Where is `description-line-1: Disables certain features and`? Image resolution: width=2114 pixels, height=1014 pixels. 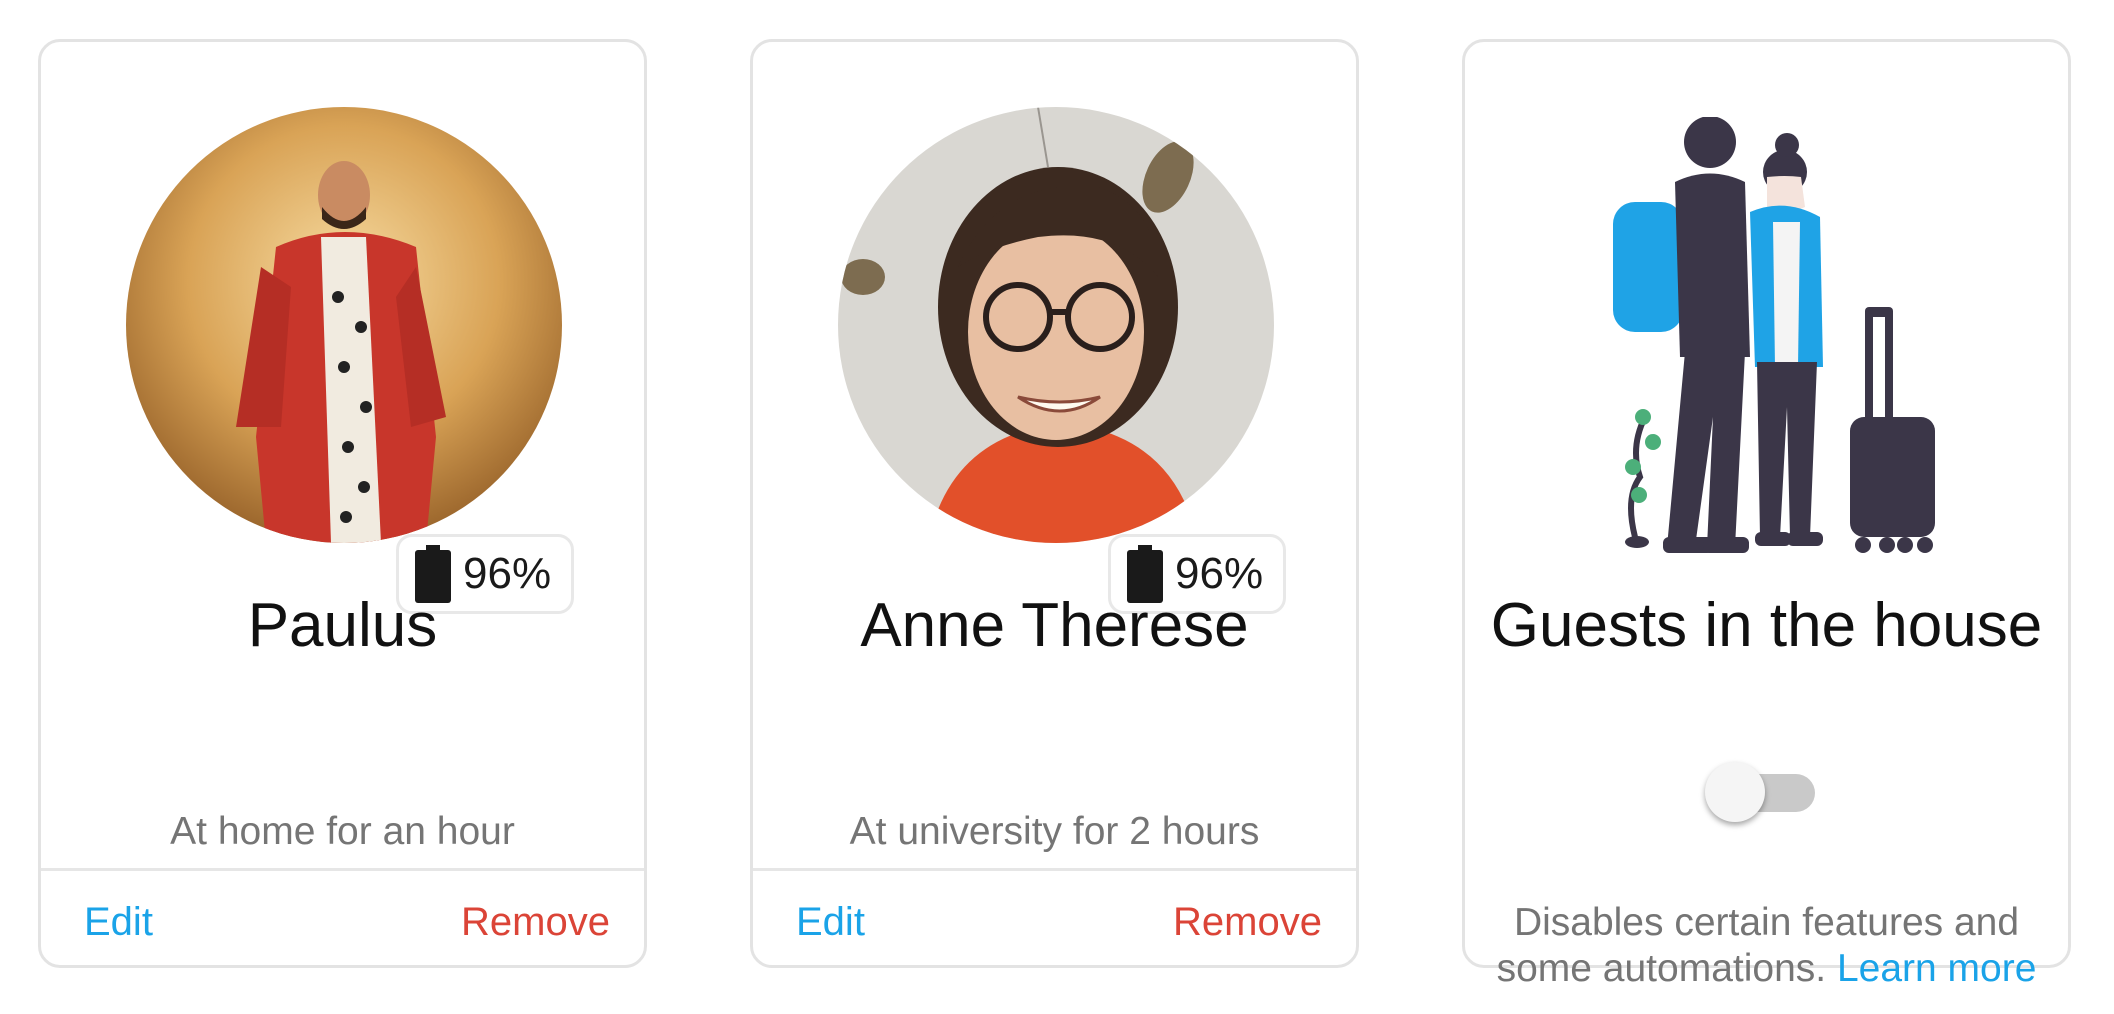 description-line-1: Disables certain features and is located at coordinates (1766, 922).